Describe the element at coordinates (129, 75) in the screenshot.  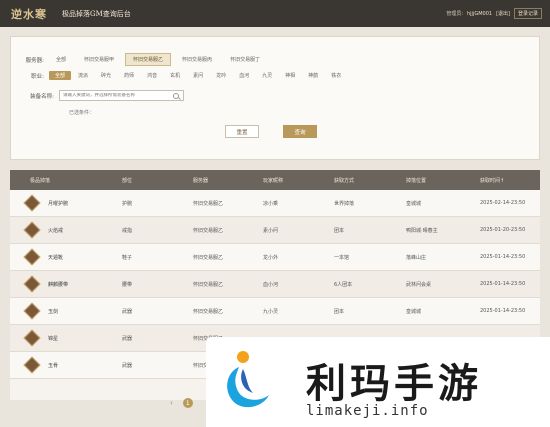
I see `class-option: 药师` at that location.